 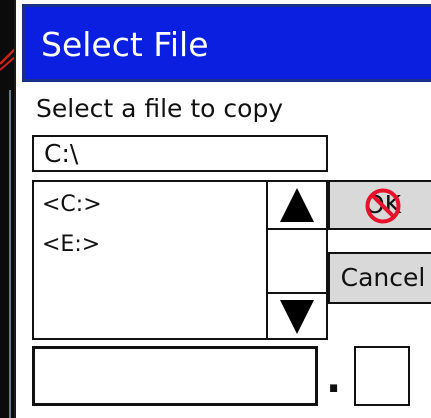 I want to click on path-input: C:\, so click(x=180, y=153).